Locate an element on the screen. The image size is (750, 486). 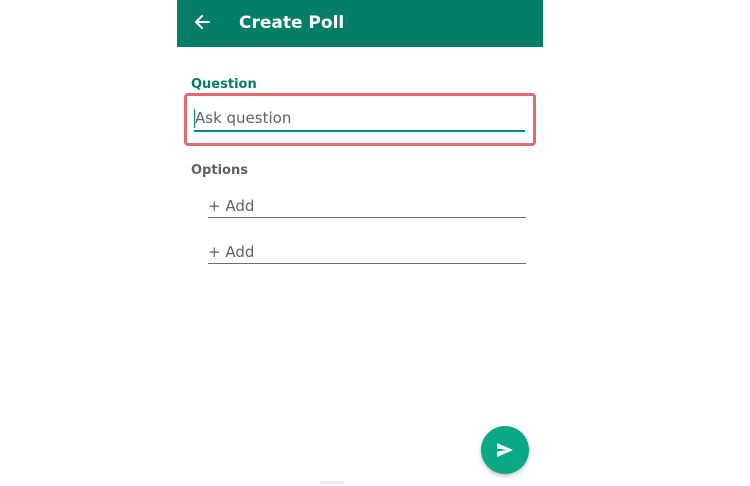
send-icon is located at coordinates (505, 450).